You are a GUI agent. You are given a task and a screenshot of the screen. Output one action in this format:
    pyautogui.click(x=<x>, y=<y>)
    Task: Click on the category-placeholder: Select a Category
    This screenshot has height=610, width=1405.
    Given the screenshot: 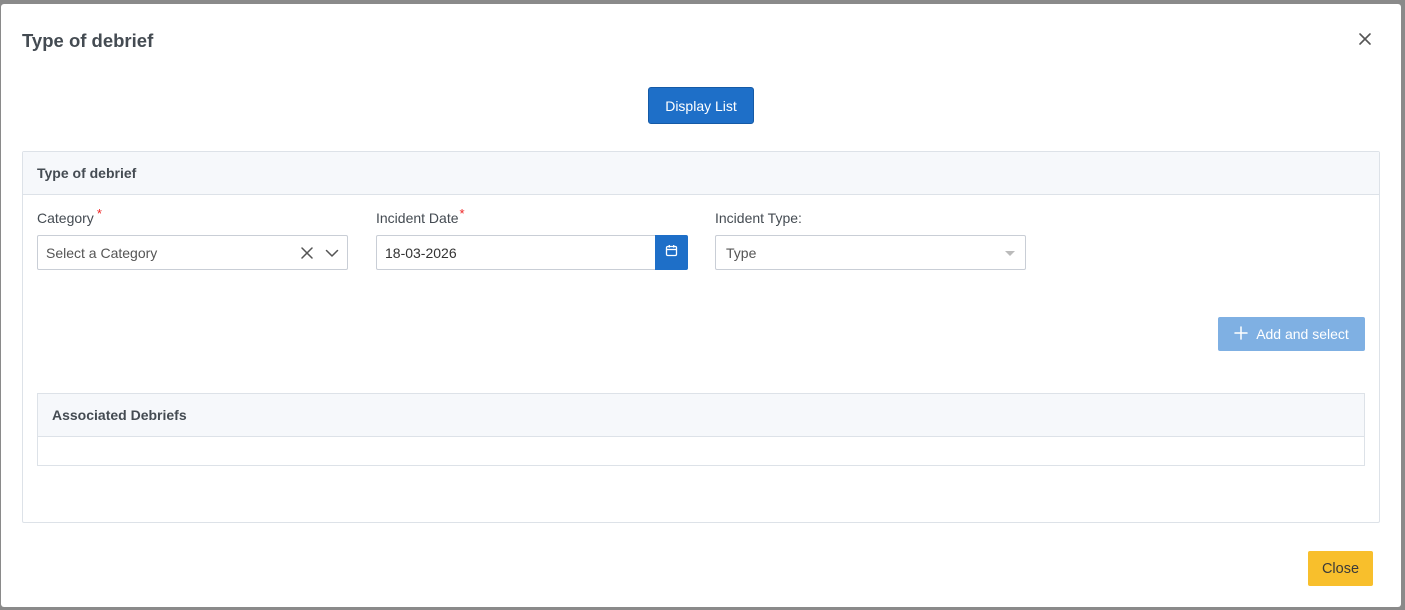 What is the action you would take?
    pyautogui.click(x=102, y=252)
    